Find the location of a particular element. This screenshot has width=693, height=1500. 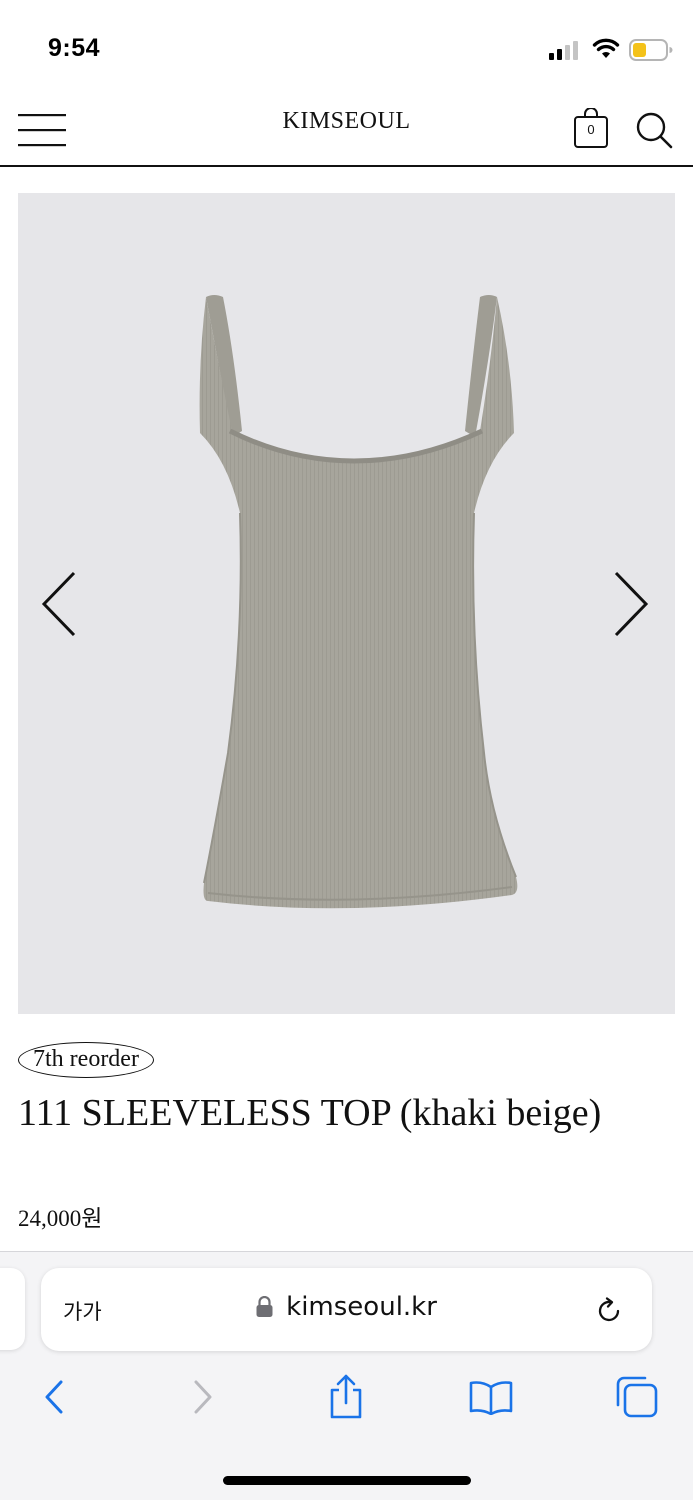

reorder-badge: 7th reorder is located at coordinates (86, 1060).